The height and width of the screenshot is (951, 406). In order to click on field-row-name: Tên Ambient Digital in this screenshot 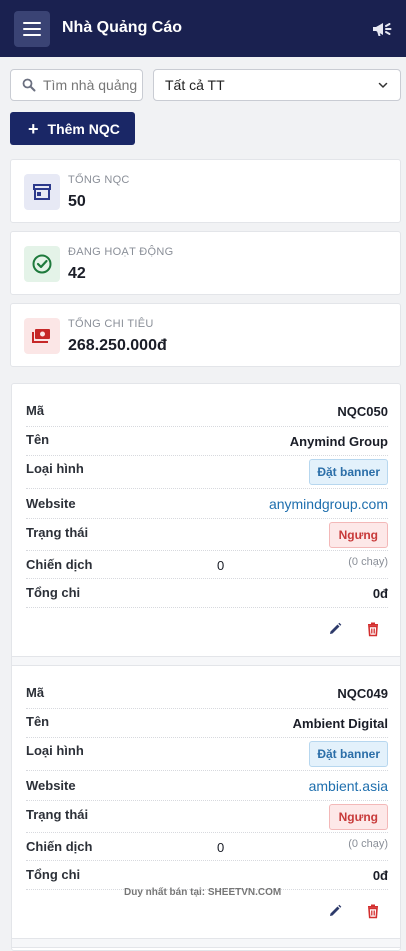, I will do `click(207, 723)`.